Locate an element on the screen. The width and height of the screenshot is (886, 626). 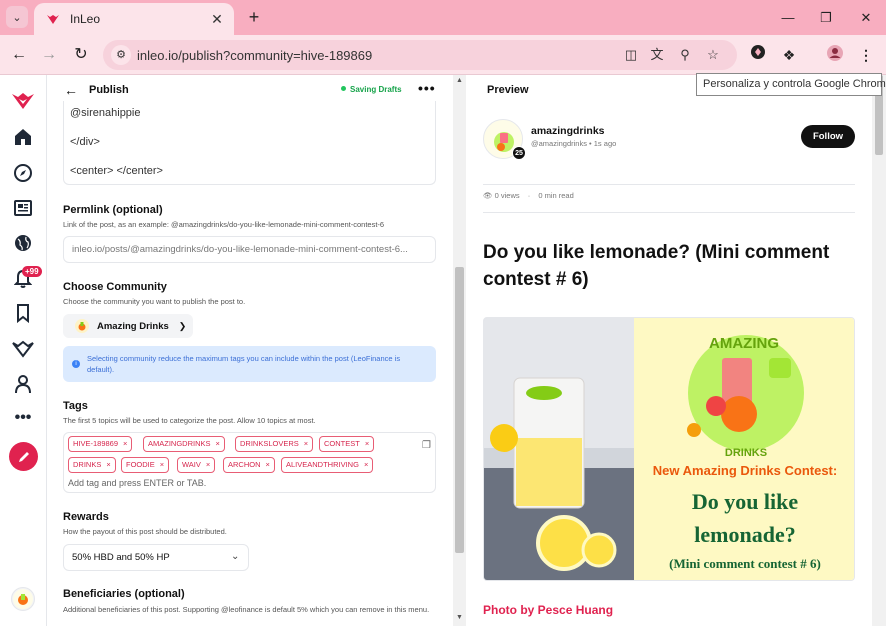
browser-tab: InLeo ✕ is located at coordinates (134, 19).